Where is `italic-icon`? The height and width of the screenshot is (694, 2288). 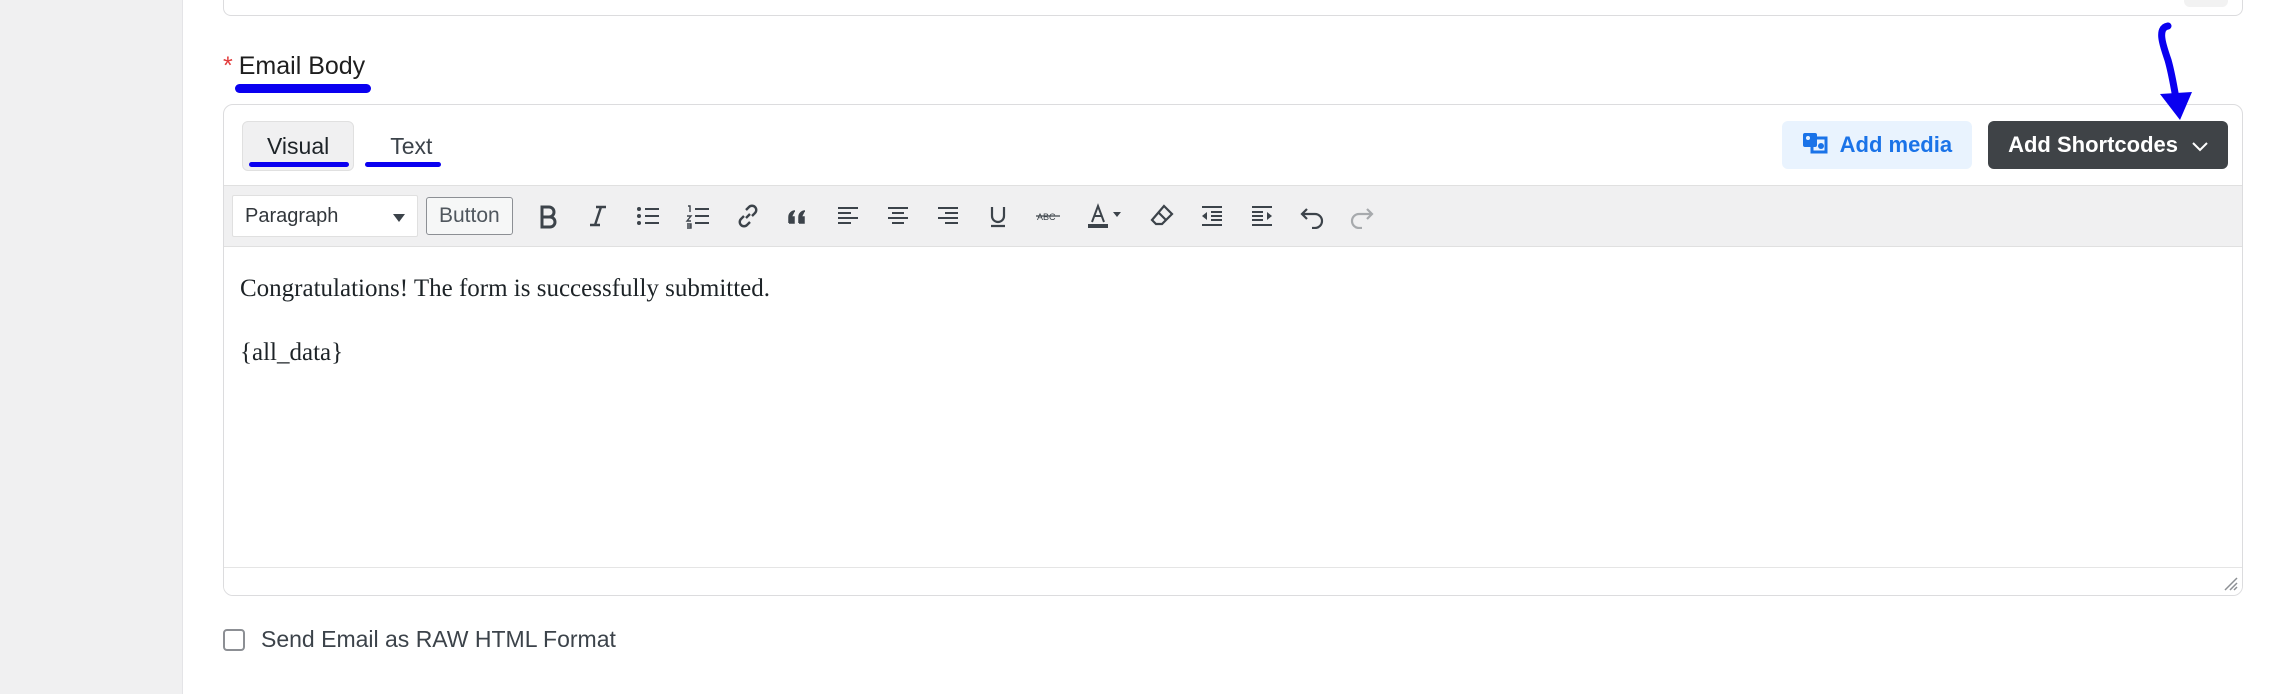 italic-icon is located at coordinates (598, 216).